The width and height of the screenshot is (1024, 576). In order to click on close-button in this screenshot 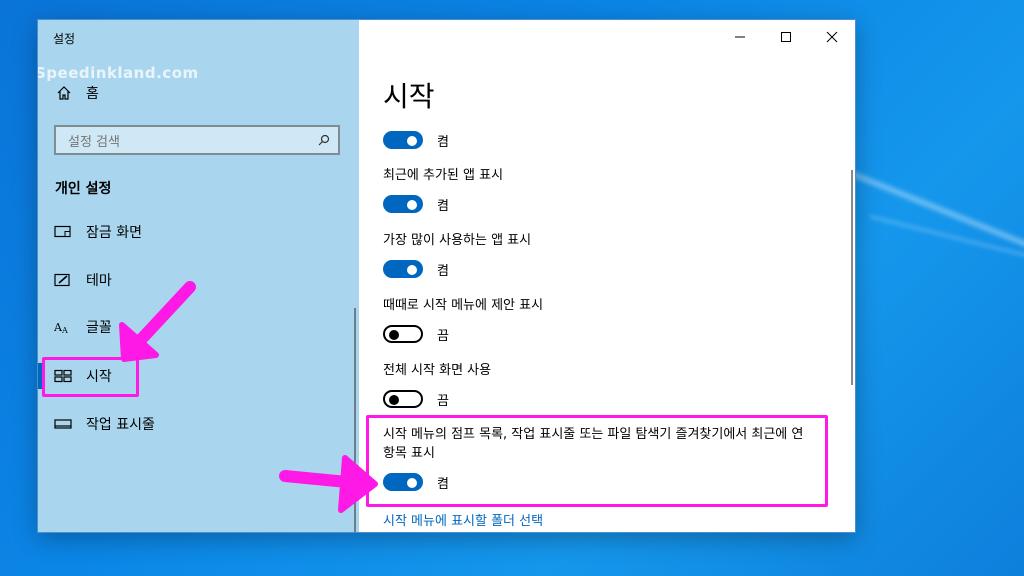, I will do `click(832, 37)`.